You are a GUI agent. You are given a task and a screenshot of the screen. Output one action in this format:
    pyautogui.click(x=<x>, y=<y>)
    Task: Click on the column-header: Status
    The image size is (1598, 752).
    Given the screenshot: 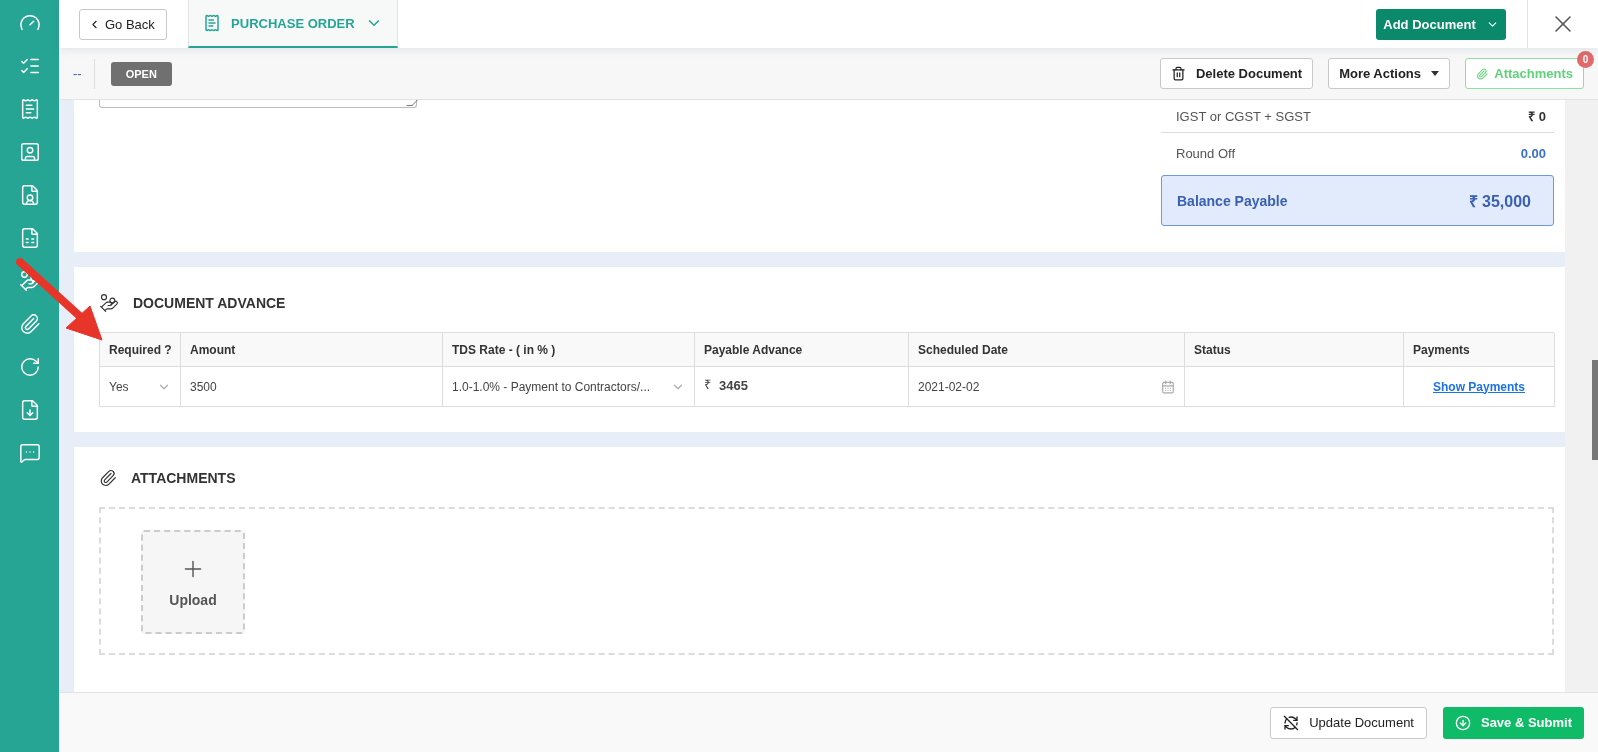 What is the action you would take?
    pyautogui.click(x=1294, y=350)
    